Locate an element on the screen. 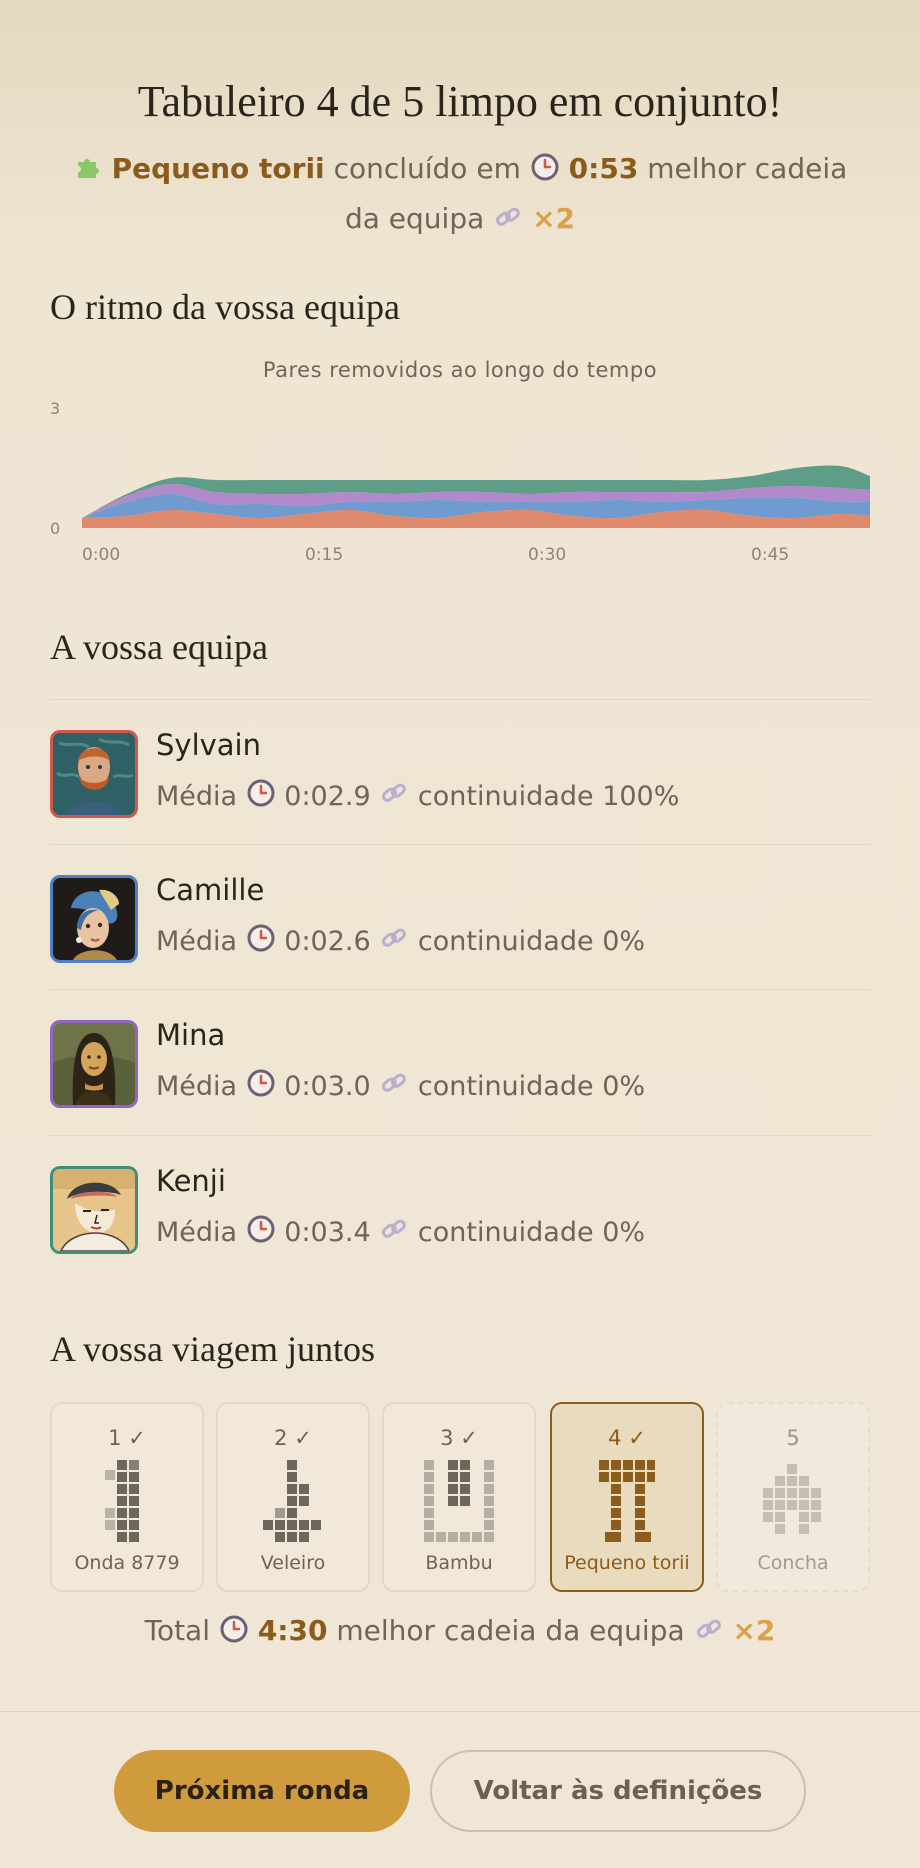 The height and width of the screenshot is (1868, 920). board-name: Veleiro is located at coordinates (293, 1563).